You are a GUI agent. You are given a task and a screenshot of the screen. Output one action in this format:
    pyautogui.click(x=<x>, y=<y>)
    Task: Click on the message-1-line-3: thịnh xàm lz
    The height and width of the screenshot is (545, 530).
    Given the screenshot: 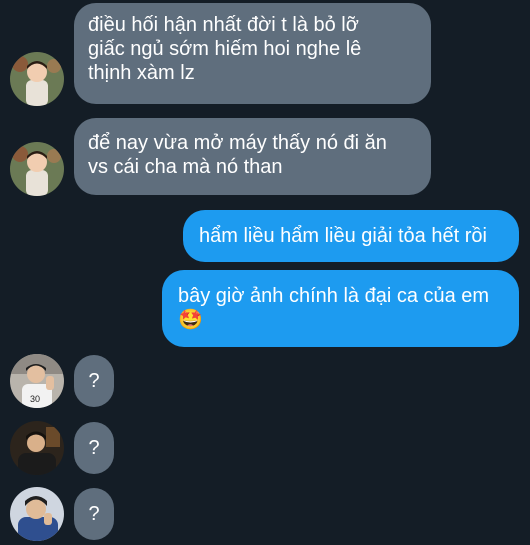 What is the action you would take?
    pyautogui.click(x=141, y=73)
    